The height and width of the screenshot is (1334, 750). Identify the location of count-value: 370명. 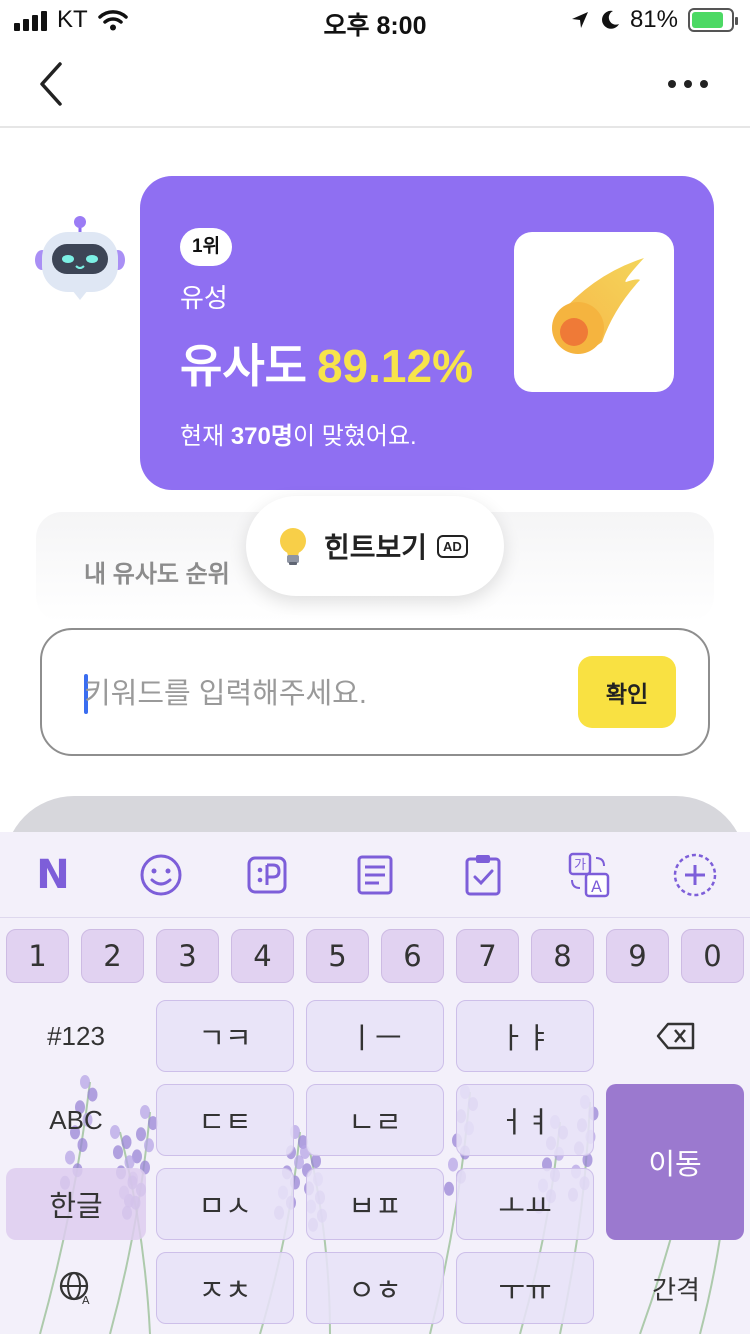
(261, 436).